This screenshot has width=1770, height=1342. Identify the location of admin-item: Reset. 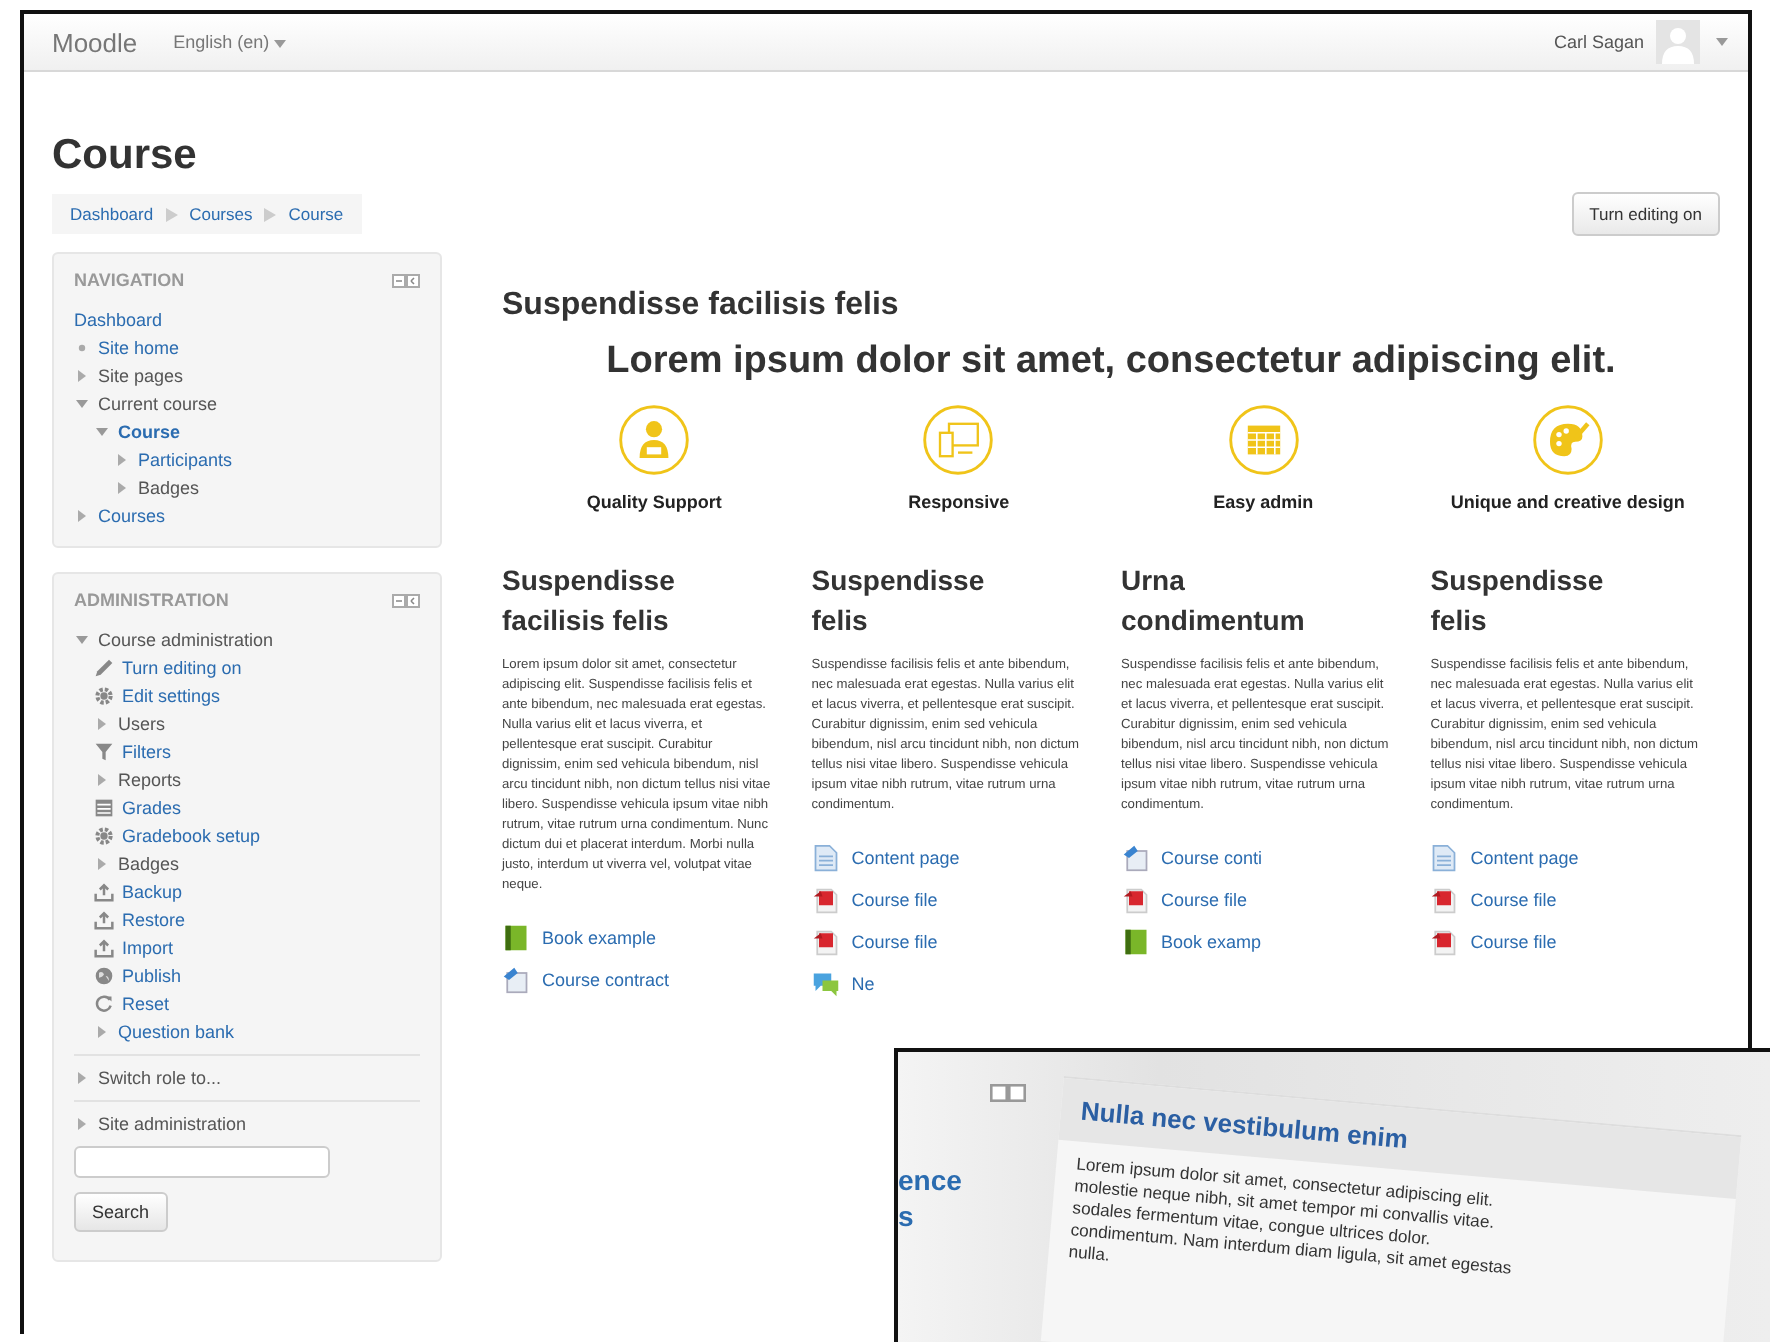
(146, 1004).